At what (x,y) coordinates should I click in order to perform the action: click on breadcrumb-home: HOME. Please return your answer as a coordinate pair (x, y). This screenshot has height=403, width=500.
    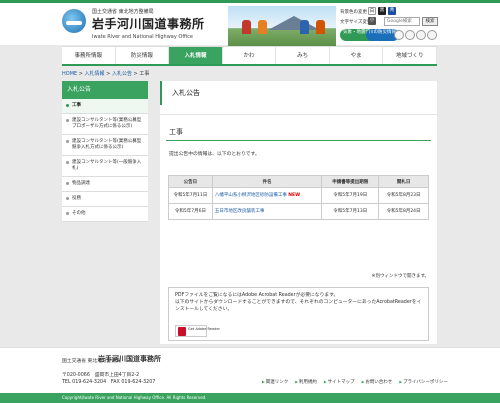
    Looking at the image, I should click on (69, 74).